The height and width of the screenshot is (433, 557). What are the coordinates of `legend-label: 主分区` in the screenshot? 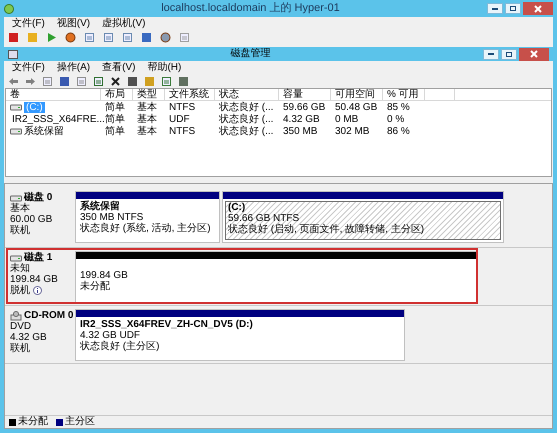 It's located at (80, 422).